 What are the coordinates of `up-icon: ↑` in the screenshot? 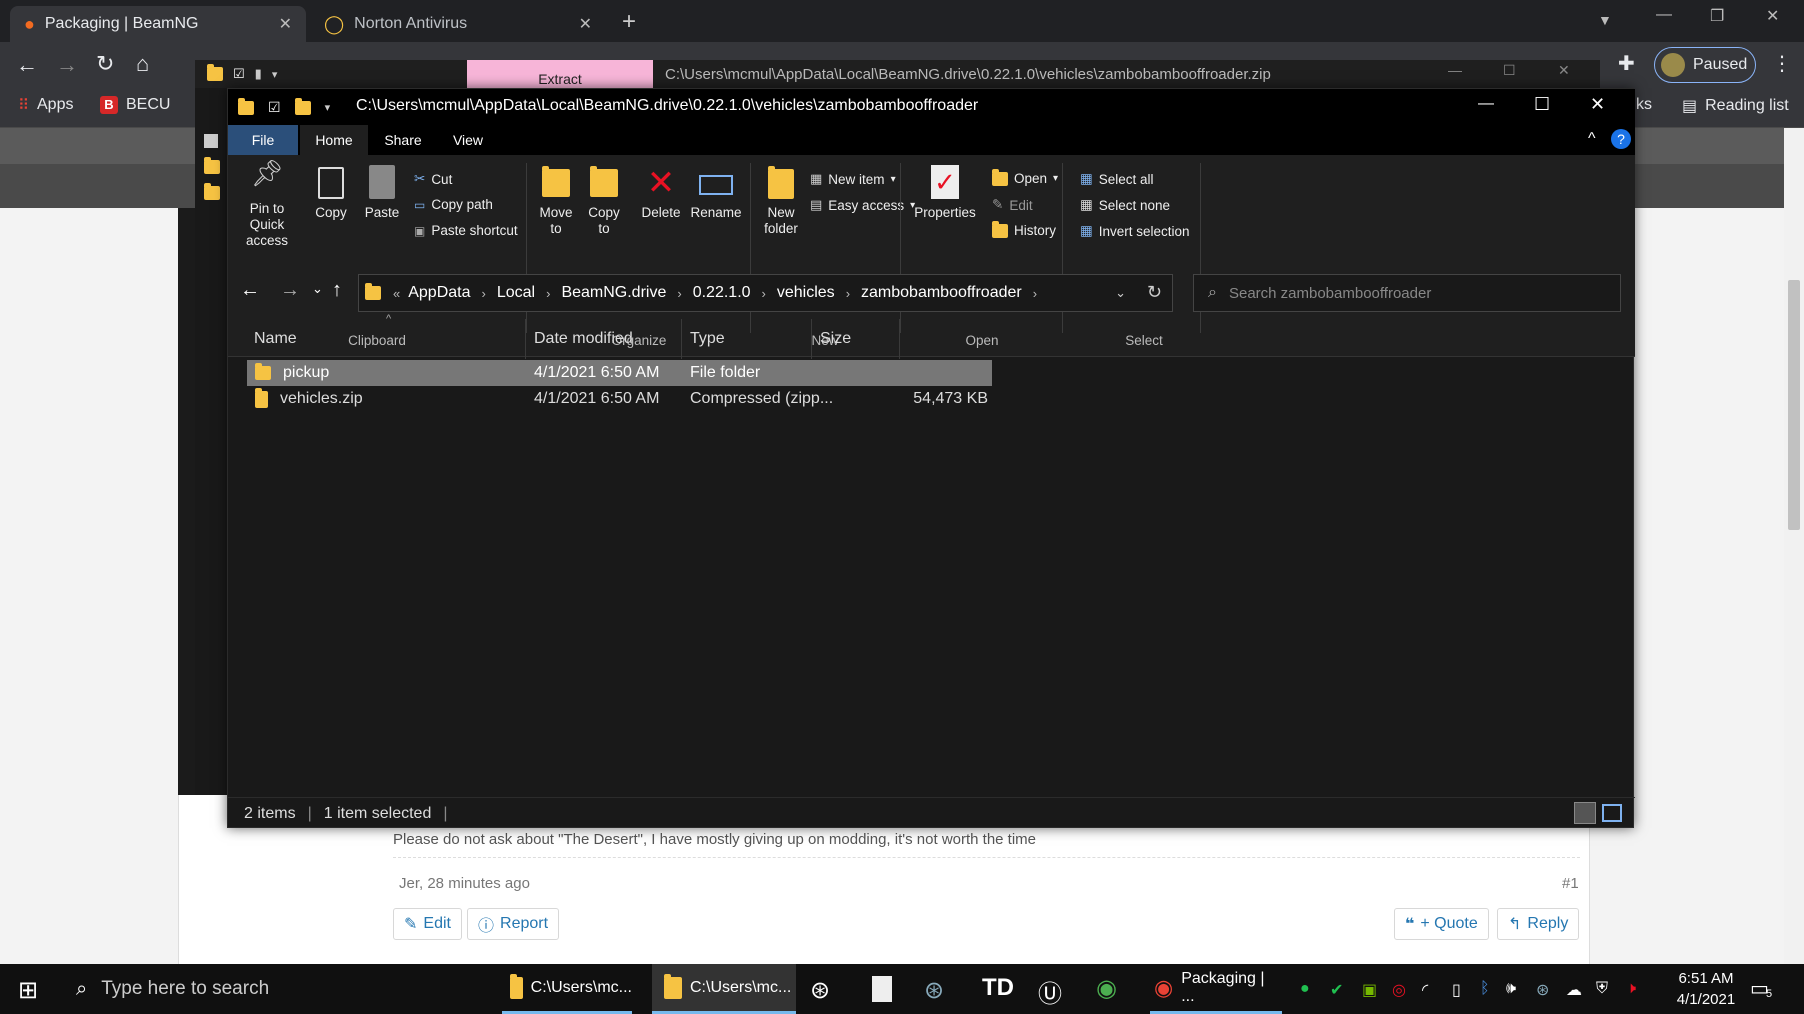 It's located at (337, 290).